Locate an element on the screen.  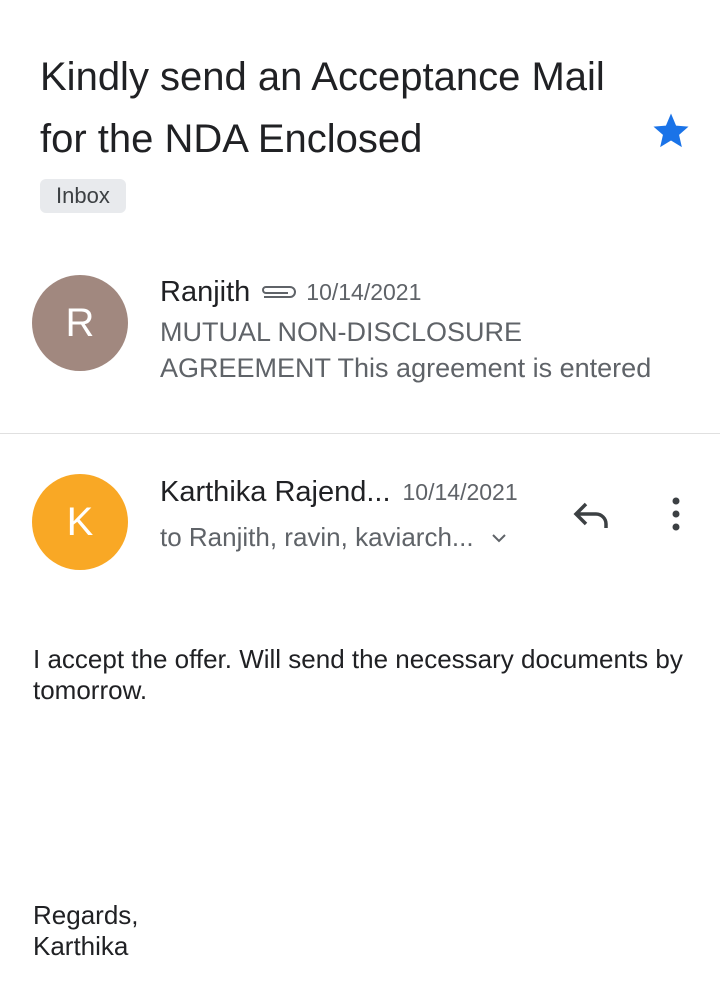
avatar: R is located at coordinates (80, 323).